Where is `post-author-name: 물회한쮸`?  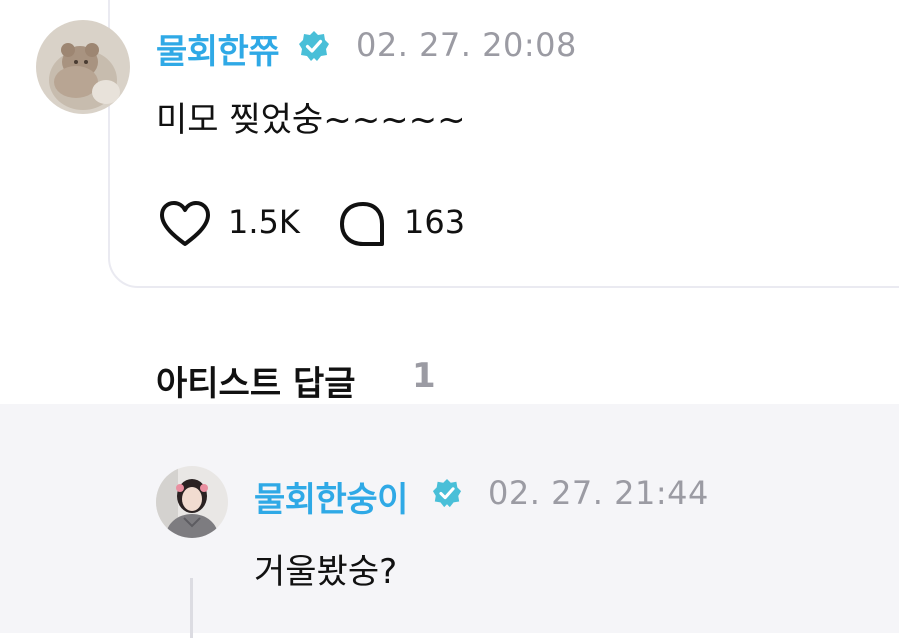
post-author-name: 물회한쮸 is located at coordinates (218, 48).